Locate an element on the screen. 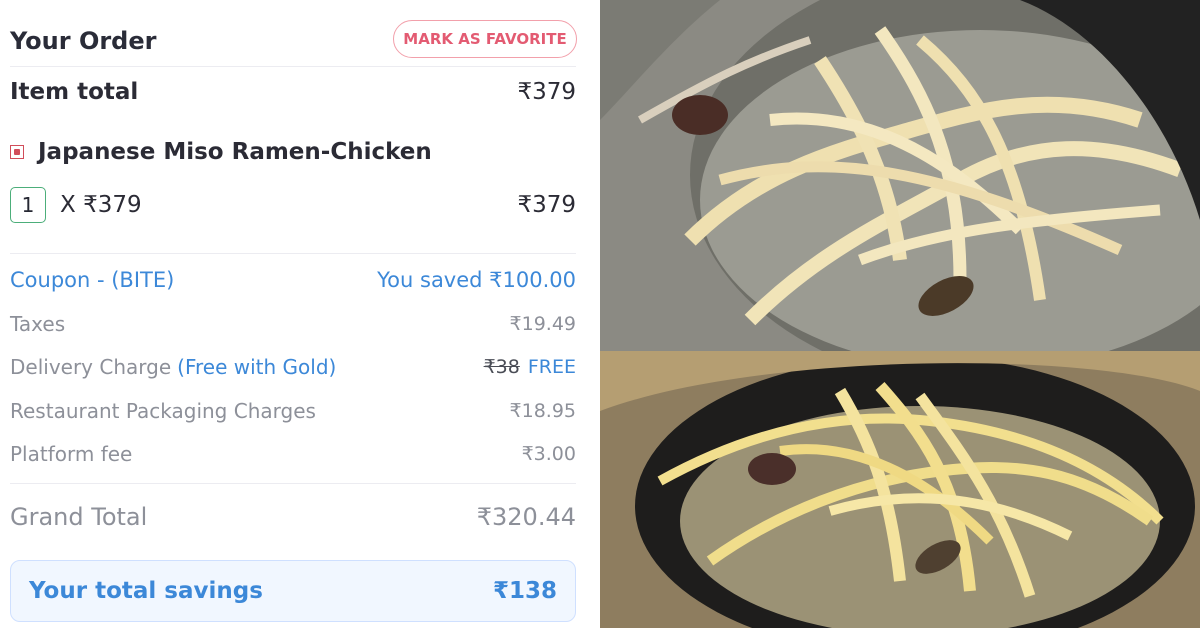 Image resolution: width=1200 pixels, height=628 pixels. packaging-label: Restaurant Packaging Charges is located at coordinates (163, 411).